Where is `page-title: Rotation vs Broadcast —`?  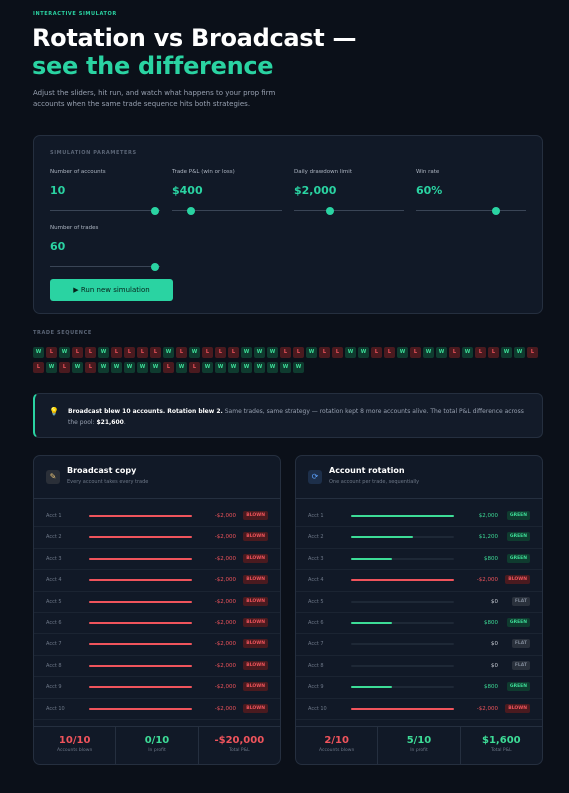 page-title: Rotation vs Broadcast — is located at coordinates (194, 38).